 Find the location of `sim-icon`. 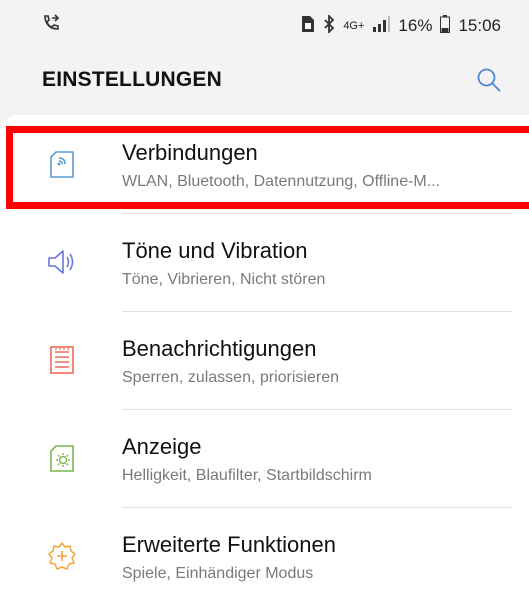

sim-icon is located at coordinates (308, 26).